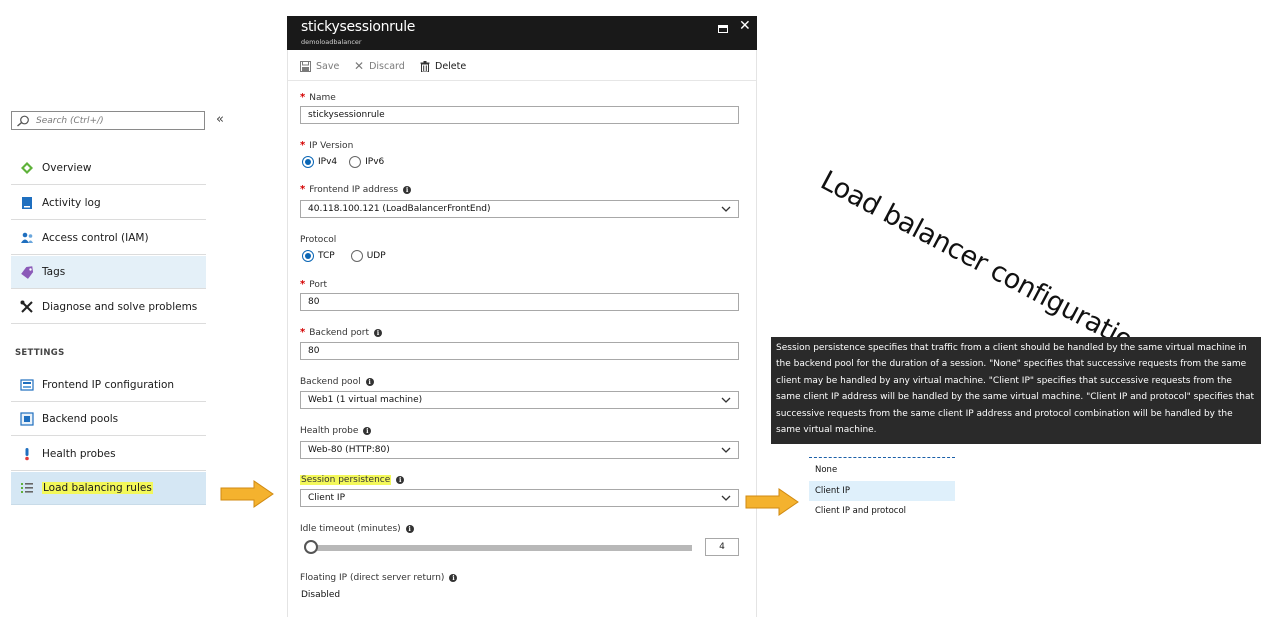 The height and width of the screenshot is (617, 1267). Describe the element at coordinates (326, 498) in the screenshot. I see `session-persistence-value: Client IP` at that location.